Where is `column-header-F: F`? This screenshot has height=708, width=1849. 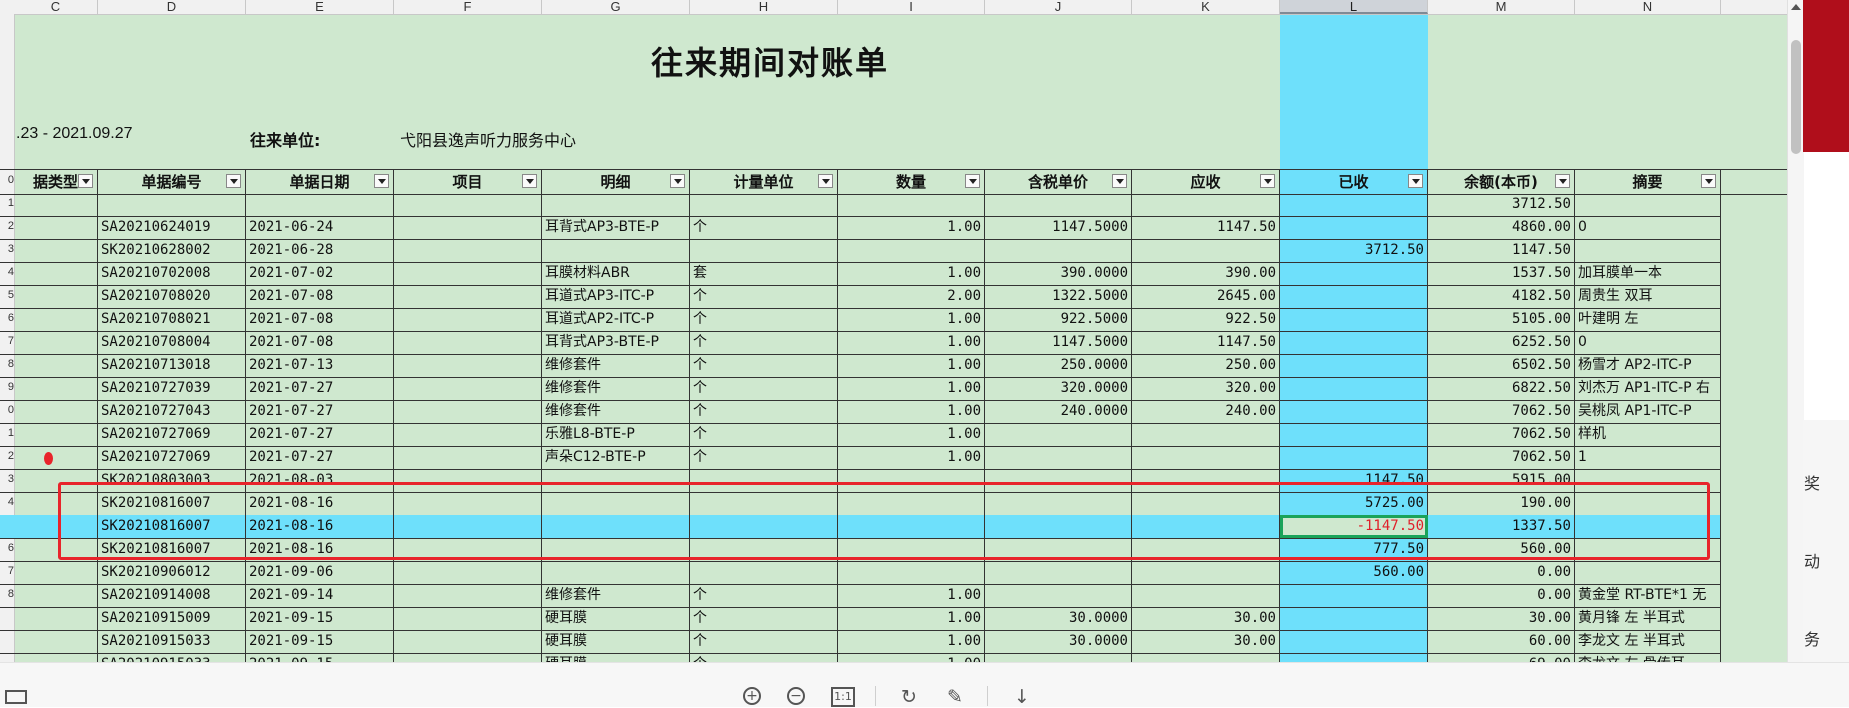 column-header-F: F is located at coordinates (468, 7).